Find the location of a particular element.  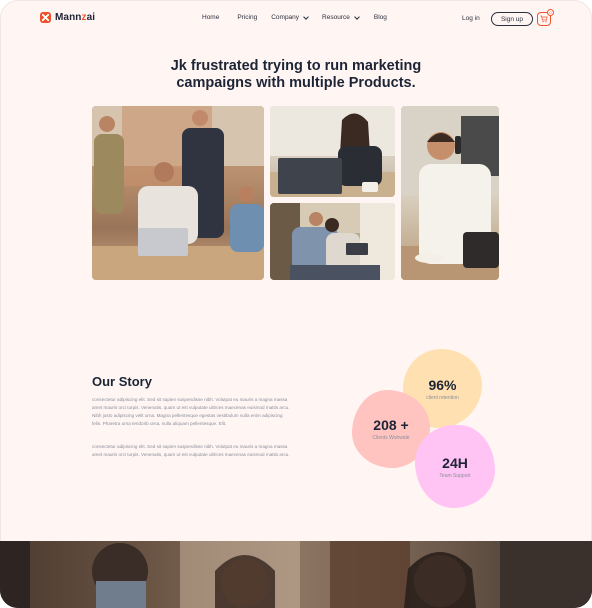

cart-button: 0 is located at coordinates (545, 17).